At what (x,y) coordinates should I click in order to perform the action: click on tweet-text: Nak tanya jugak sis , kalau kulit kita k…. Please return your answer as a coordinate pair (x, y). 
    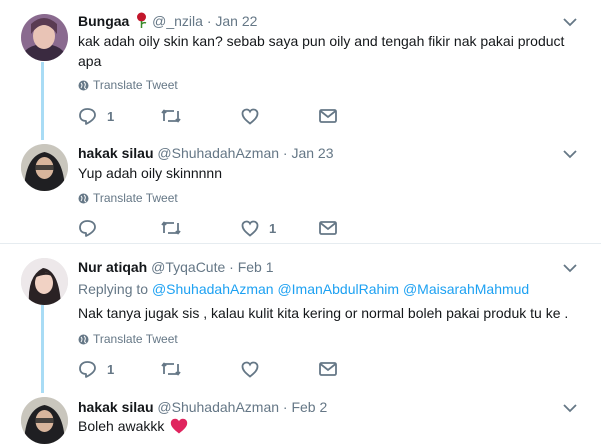
    Looking at the image, I should click on (323, 313).